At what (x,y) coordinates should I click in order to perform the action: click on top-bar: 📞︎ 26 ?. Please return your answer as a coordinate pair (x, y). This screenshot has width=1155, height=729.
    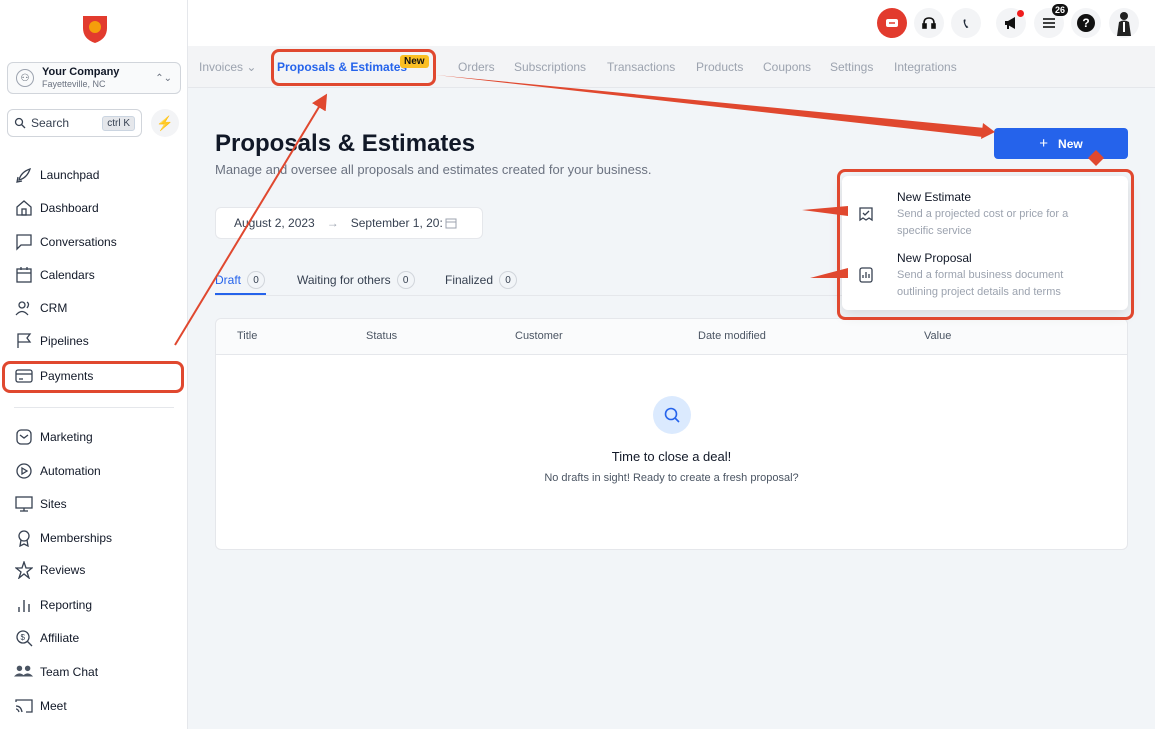
    Looking at the image, I should click on (671, 23).